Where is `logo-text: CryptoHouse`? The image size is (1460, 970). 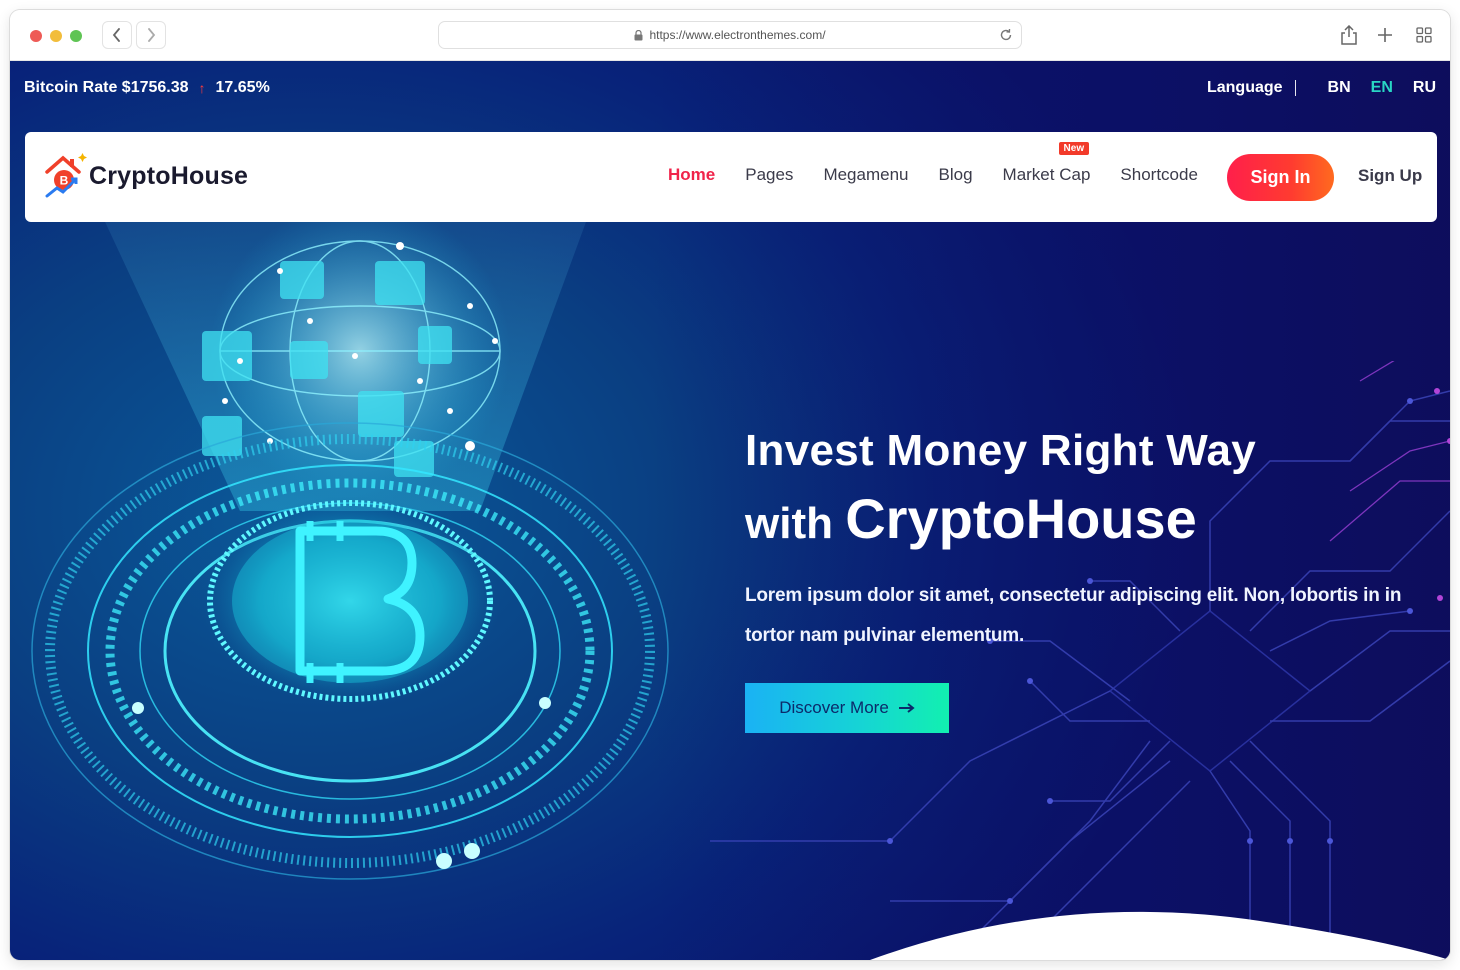
logo-text: CryptoHouse is located at coordinates (169, 175).